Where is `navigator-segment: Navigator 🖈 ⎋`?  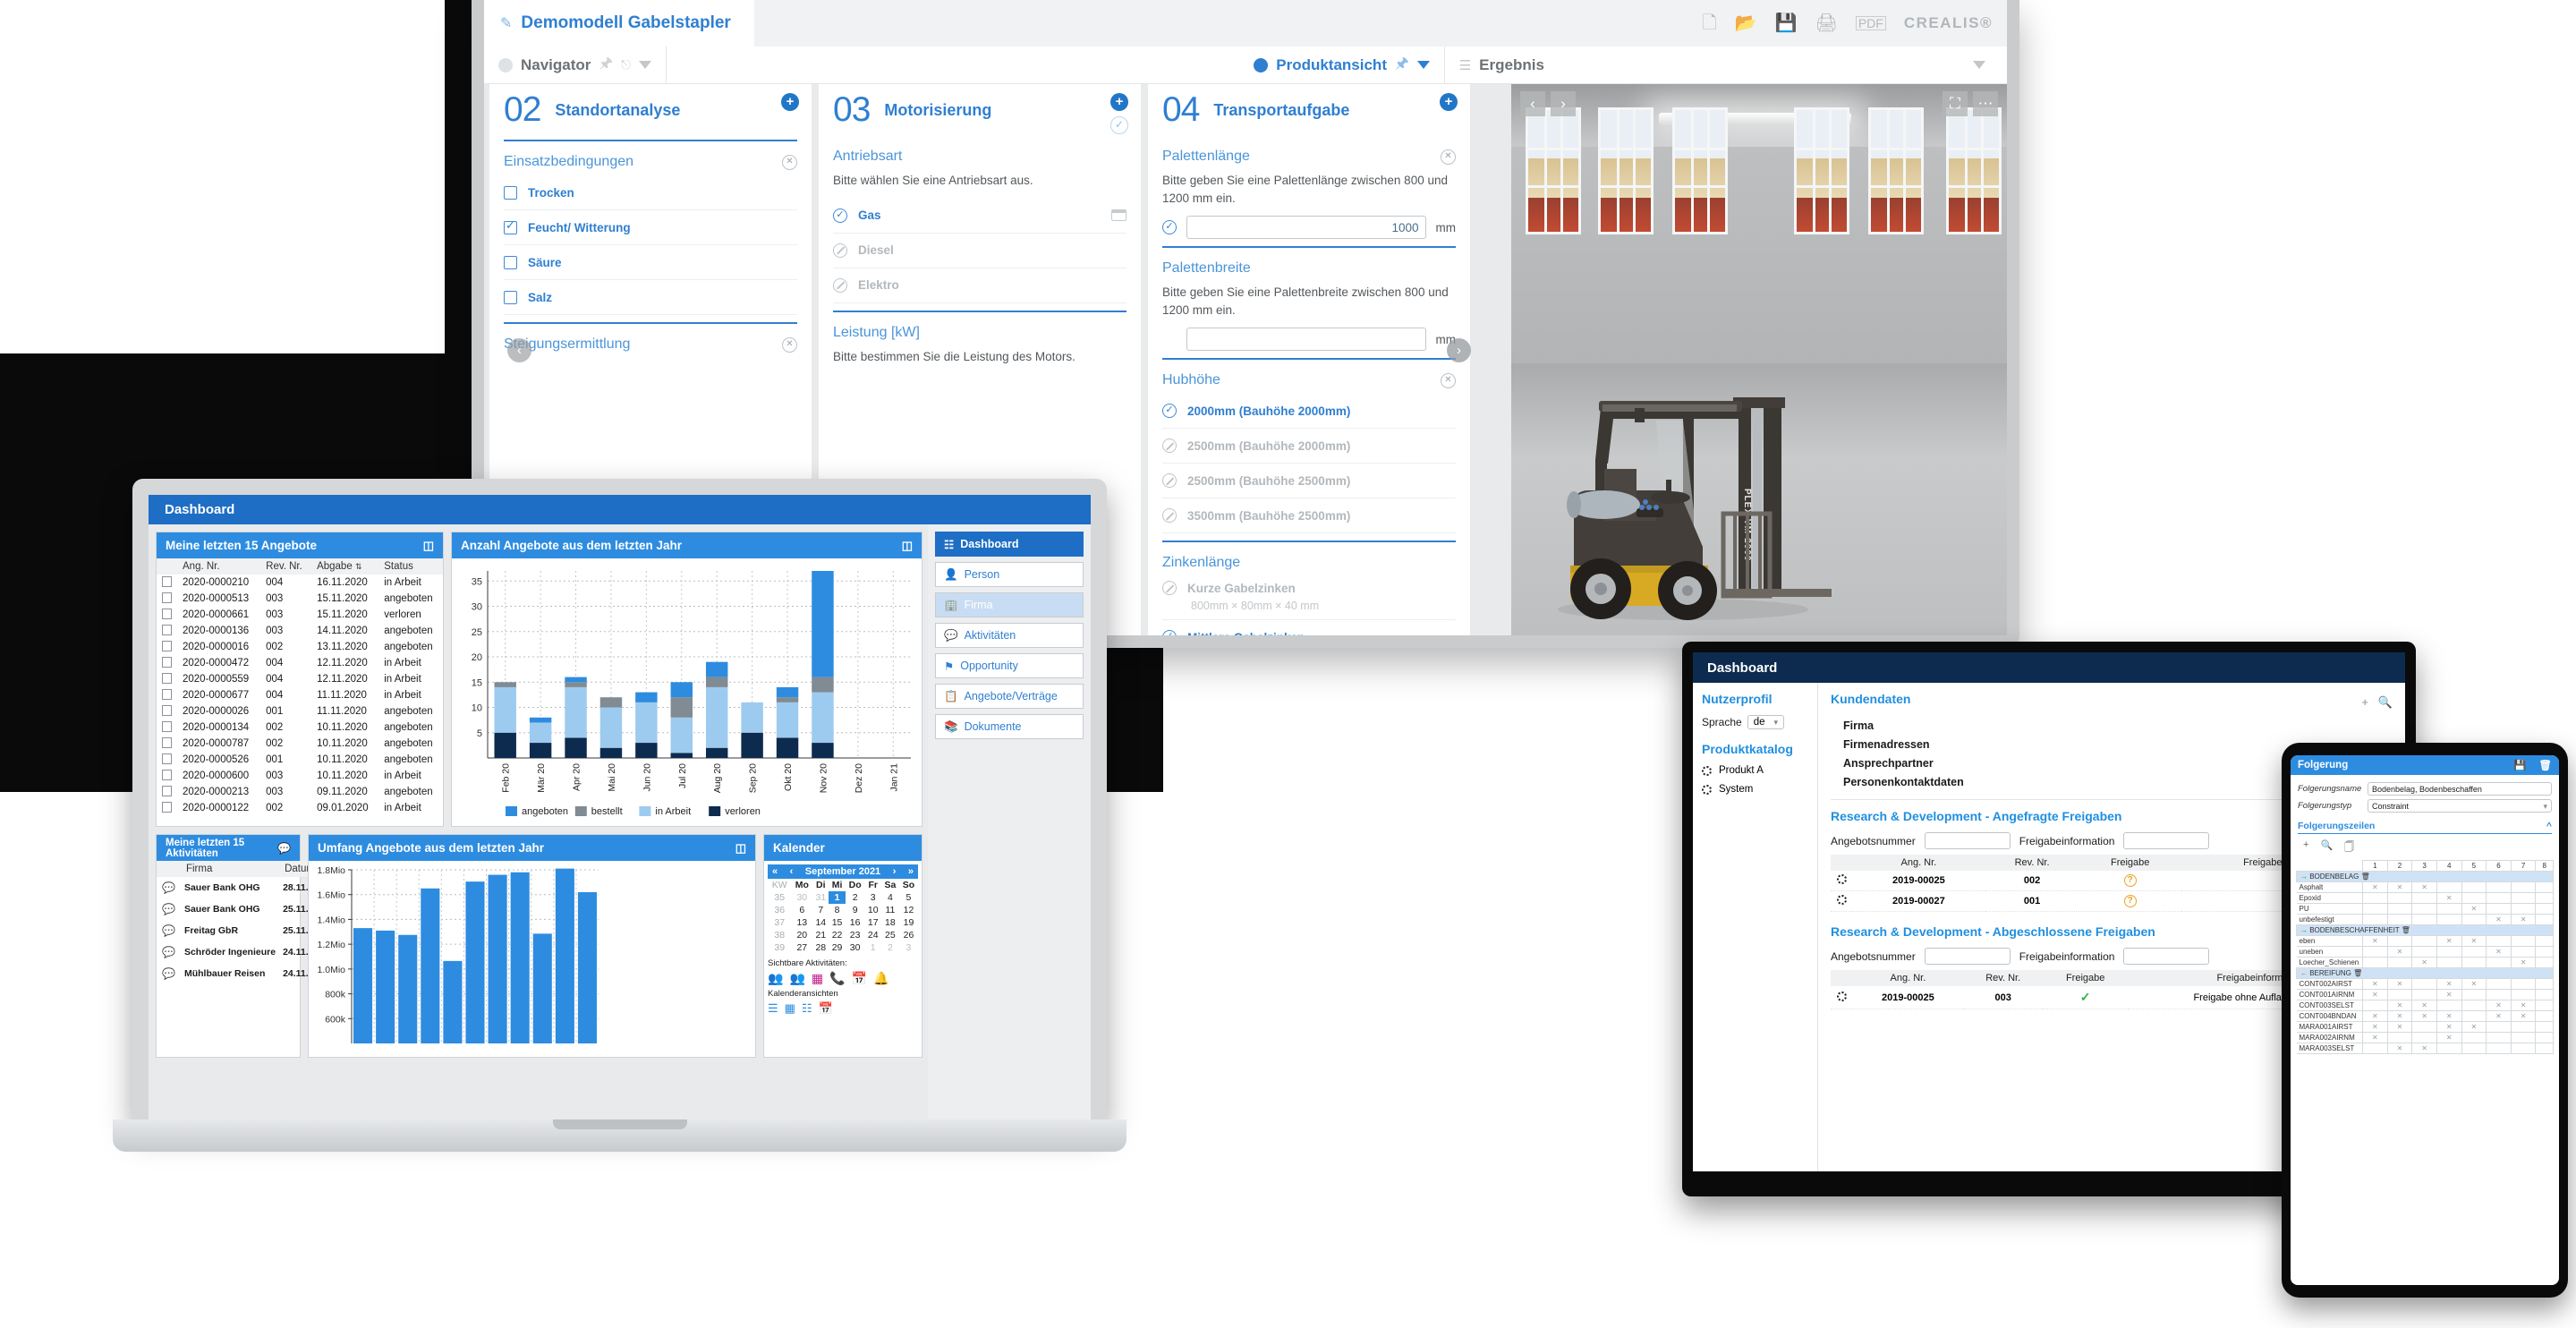 navigator-segment: Navigator 🖈 ⎋ is located at coordinates (575, 65).